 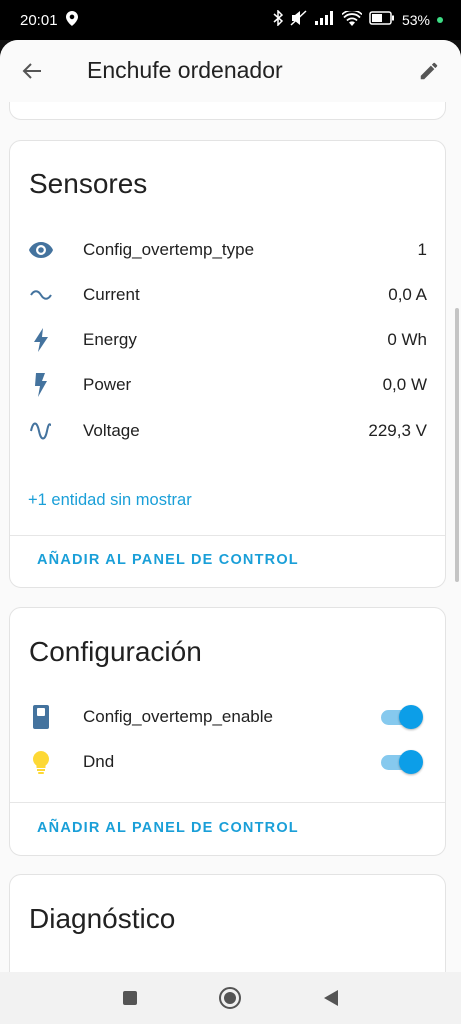 What do you see at coordinates (278, 19) in the screenshot?
I see `bluetooth-icon` at bounding box center [278, 19].